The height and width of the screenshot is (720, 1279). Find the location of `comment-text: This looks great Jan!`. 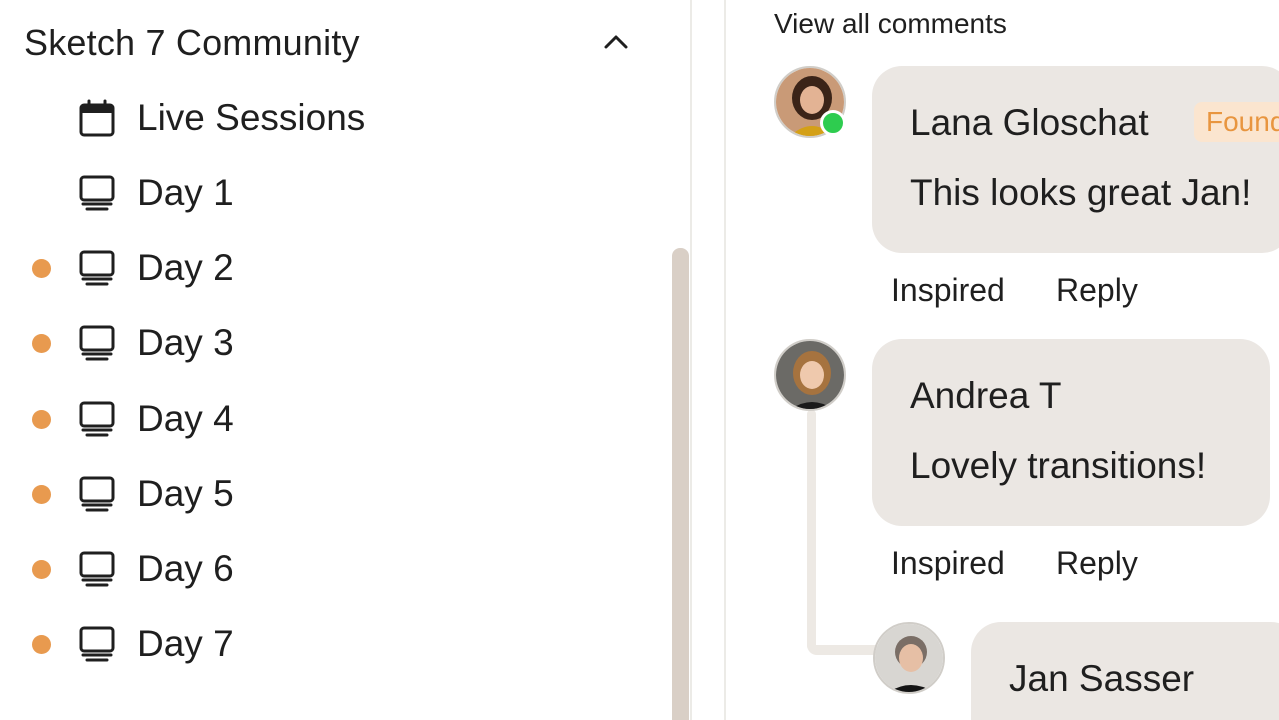

comment-text: This looks great Jan! is located at coordinates (1081, 192).